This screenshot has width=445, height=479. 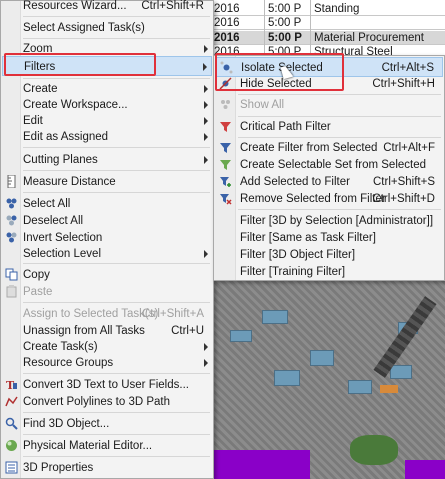 I want to click on menu-item-filter-training: Filter [Training Filter], so click(x=329, y=272).